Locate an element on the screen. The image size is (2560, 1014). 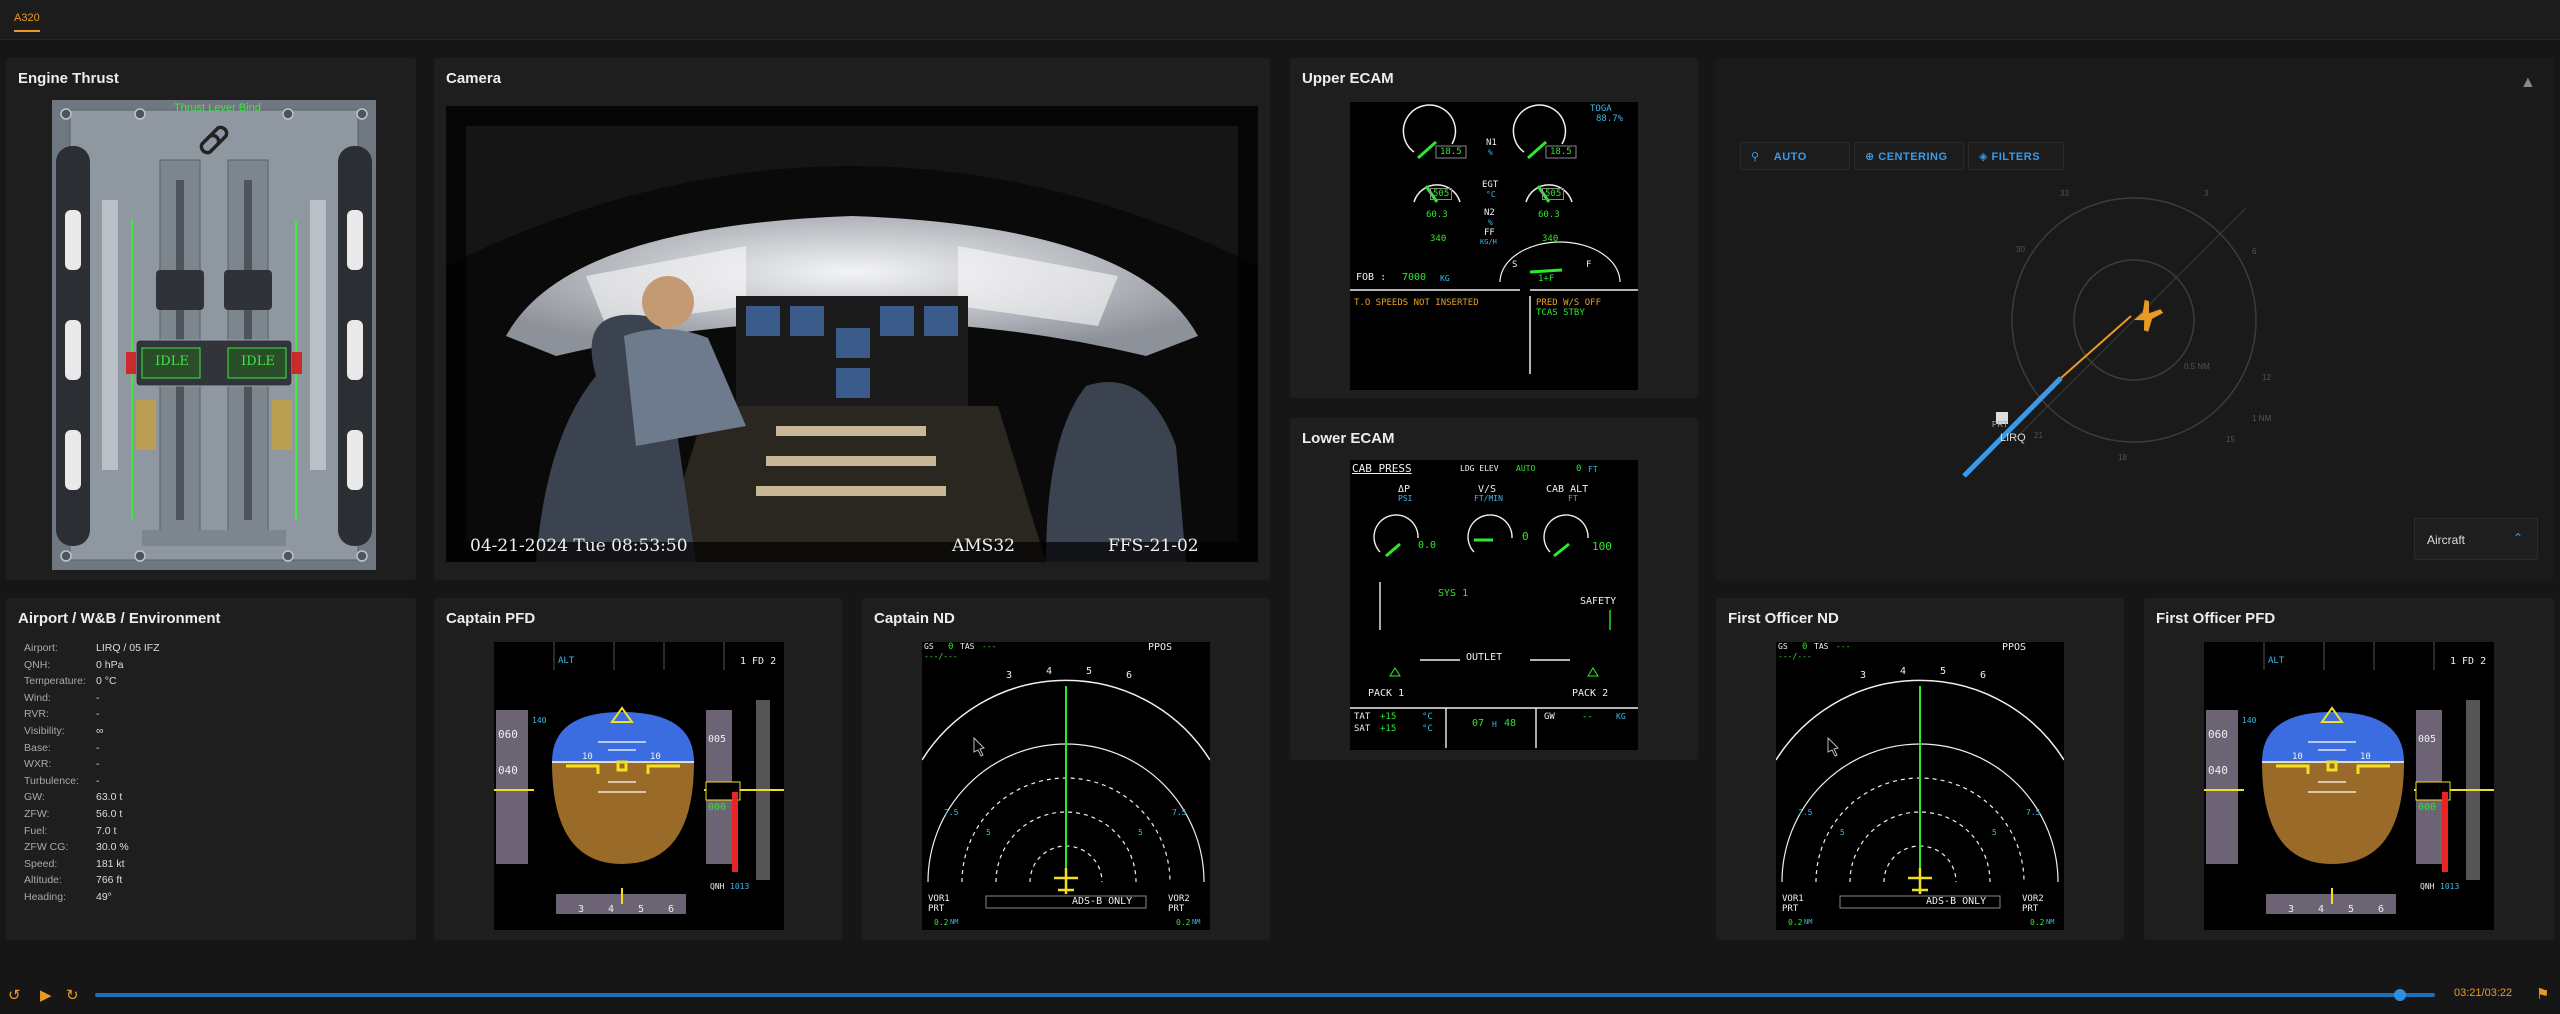
panel-title: First Officer ND is located at coordinates (1783, 618).